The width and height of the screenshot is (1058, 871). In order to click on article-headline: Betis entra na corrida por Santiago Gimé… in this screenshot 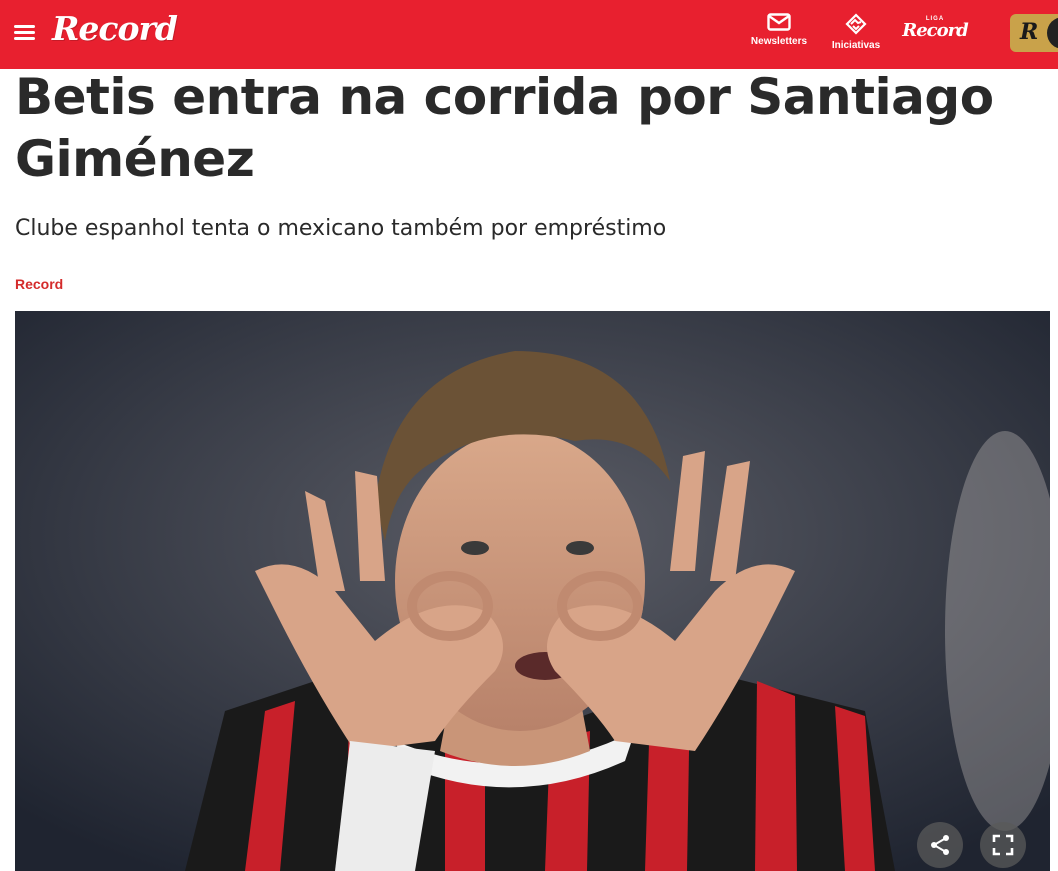, I will do `click(504, 128)`.